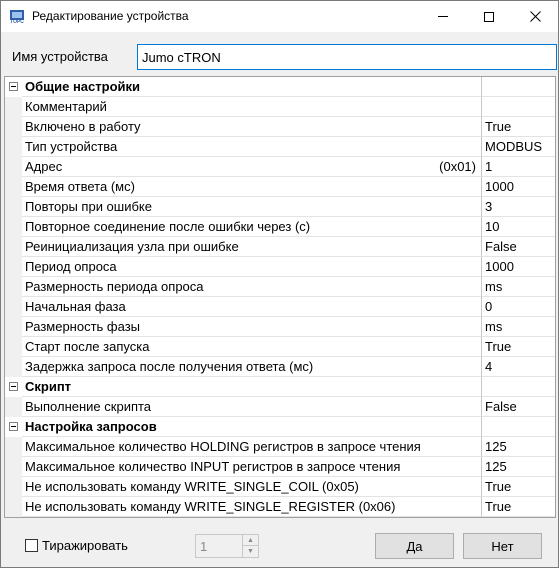  I want to click on property-value: 0, so click(518, 307).